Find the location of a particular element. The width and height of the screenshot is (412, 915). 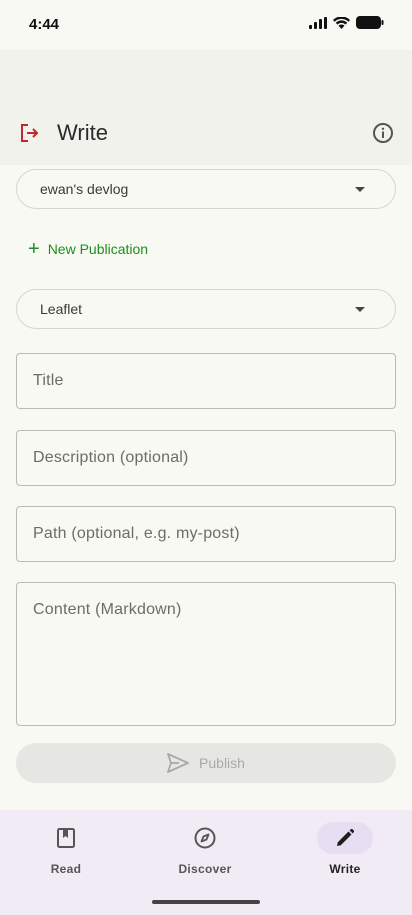

publish-button: Publish is located at coordinates (206, 763).